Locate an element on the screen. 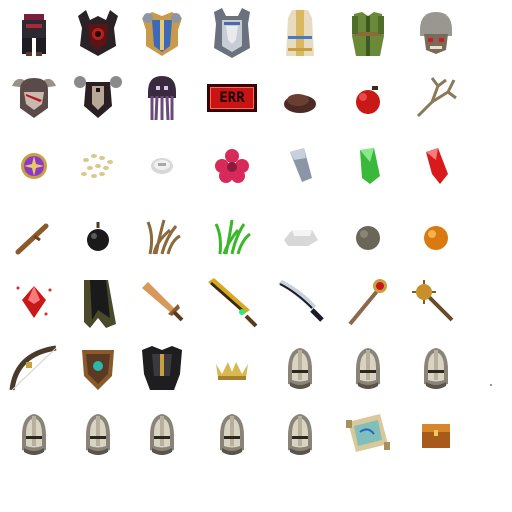  purple-tentacle-hood-icon is located at coordinates (162, 98).